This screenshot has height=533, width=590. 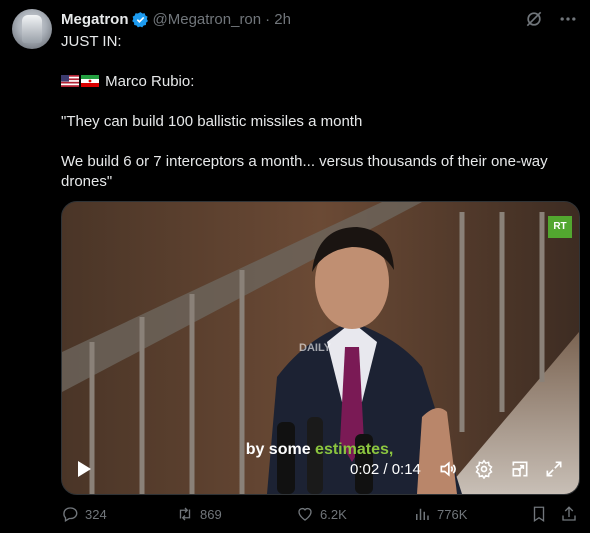 What do you see at coordinates (278, 19) in the screenshot?
I see `timestamp: · 2h` at bounding box center [278, 19].